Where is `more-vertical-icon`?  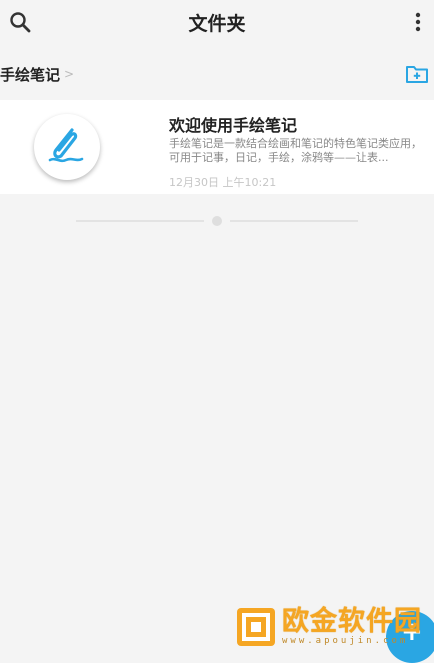
more-vertical-icon is located at coordinates (418, 22).